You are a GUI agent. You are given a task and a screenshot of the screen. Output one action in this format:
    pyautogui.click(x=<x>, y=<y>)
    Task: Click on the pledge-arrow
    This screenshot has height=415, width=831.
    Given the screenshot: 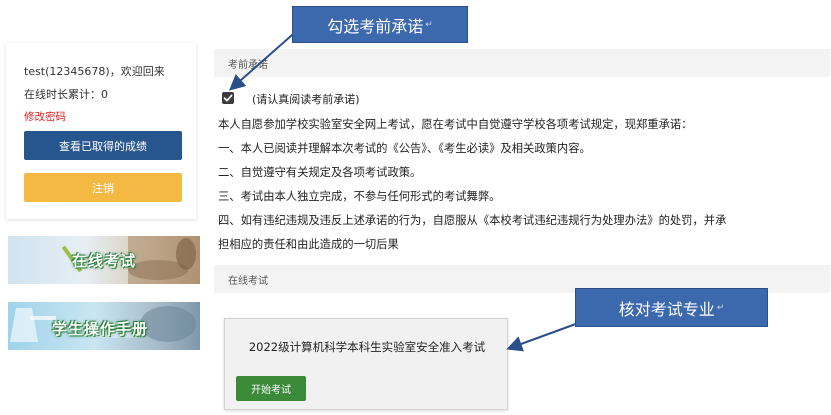 What is the action you would take?
    pyautogui.click(x=265, y=59)
    